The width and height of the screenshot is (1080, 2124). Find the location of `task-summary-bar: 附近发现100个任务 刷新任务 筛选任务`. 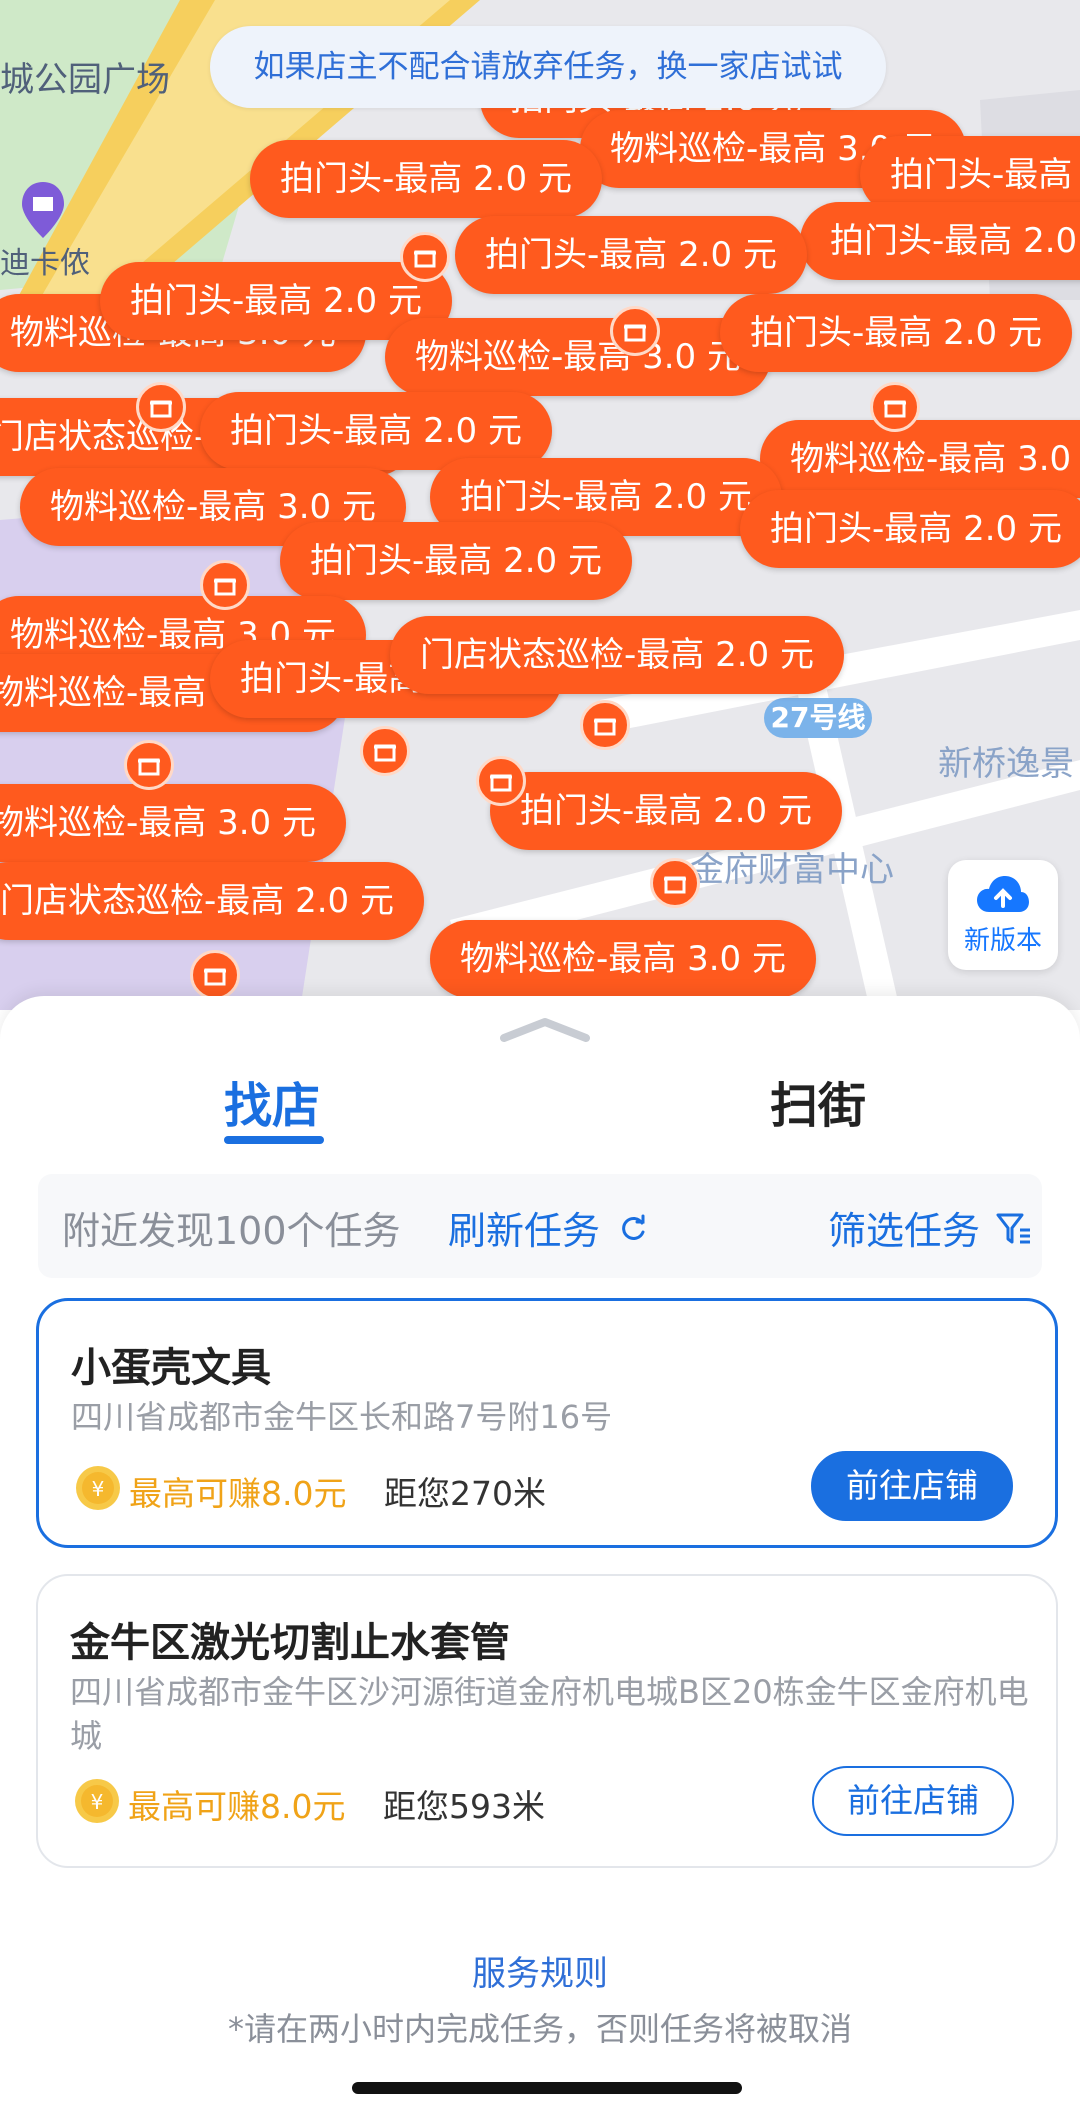

task-summary-bar: 附近发现100个任务 刷新任务 筛选任务 is located at coordinates (540, 1226).